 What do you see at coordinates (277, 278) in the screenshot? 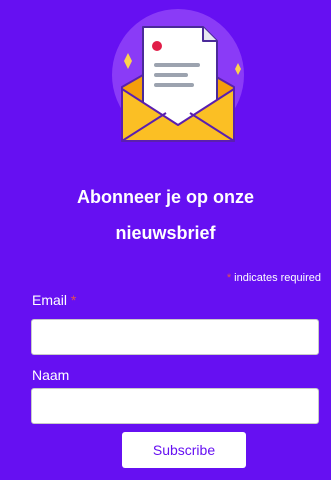
I see `required-note-text: indicates required` at bounding box center [277, 278].